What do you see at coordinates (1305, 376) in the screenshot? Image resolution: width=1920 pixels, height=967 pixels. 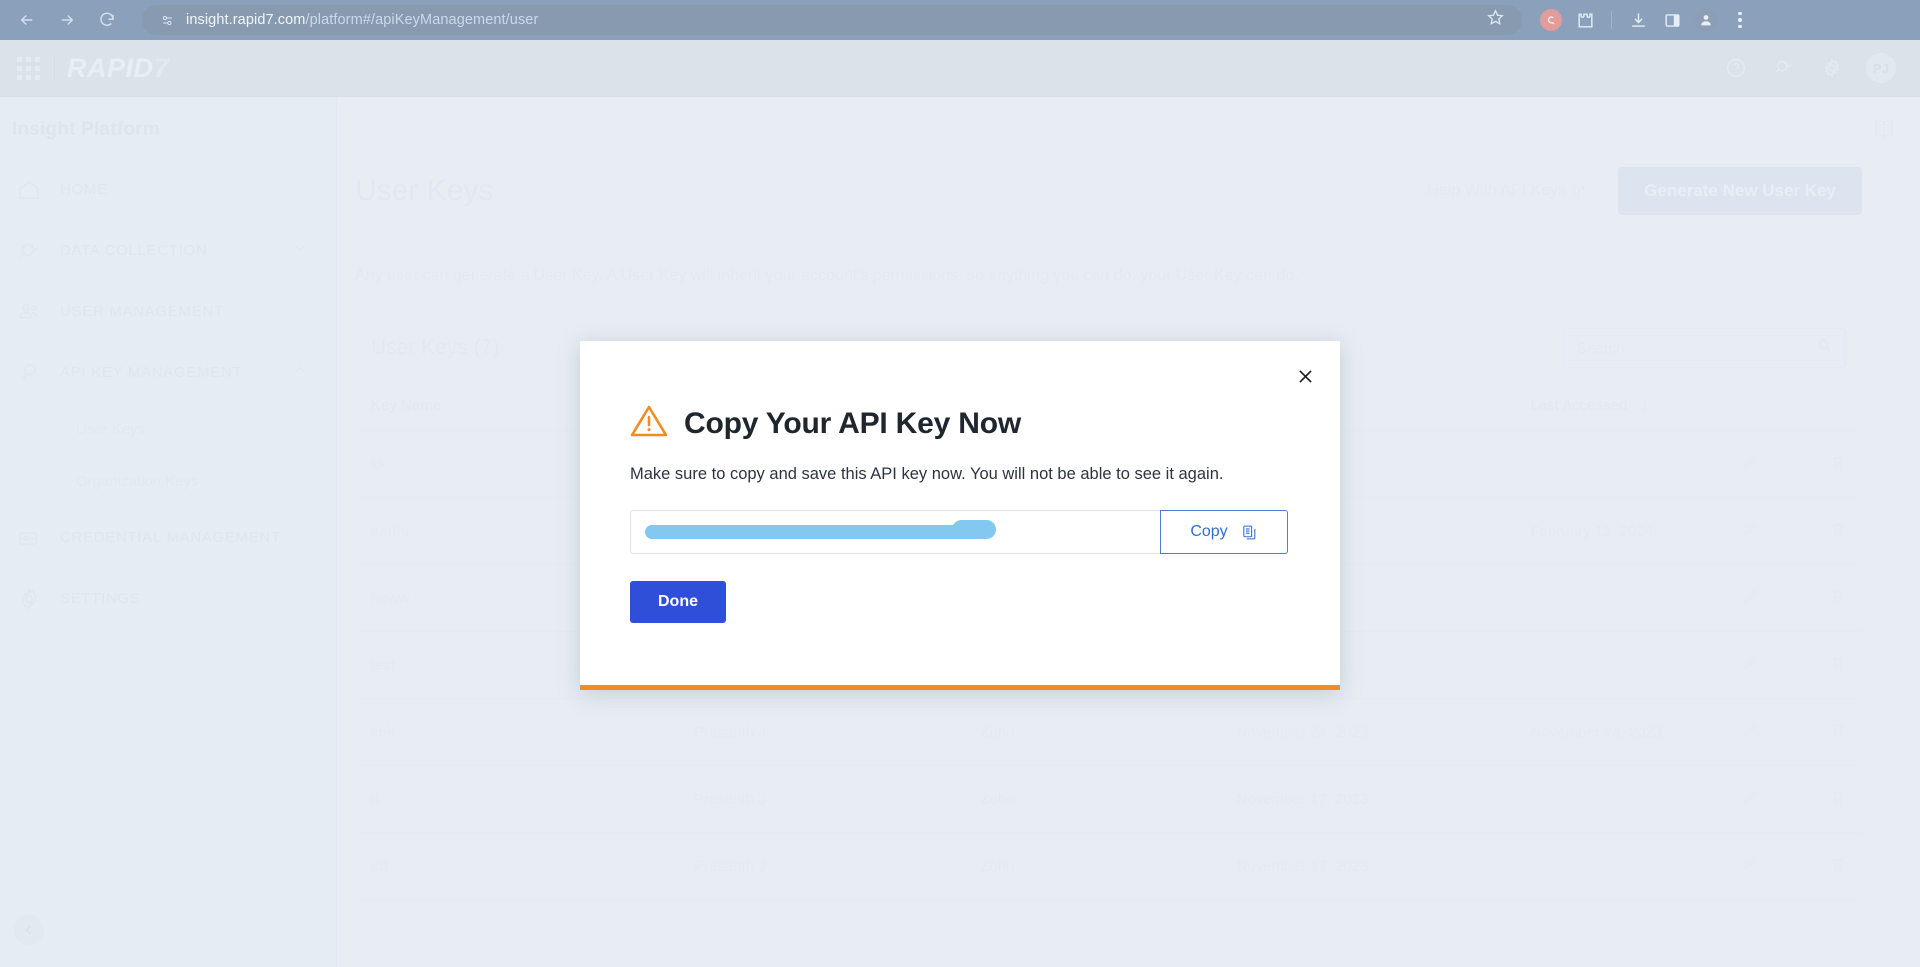 I see `close-icon` at bounding box center [1305, 376].